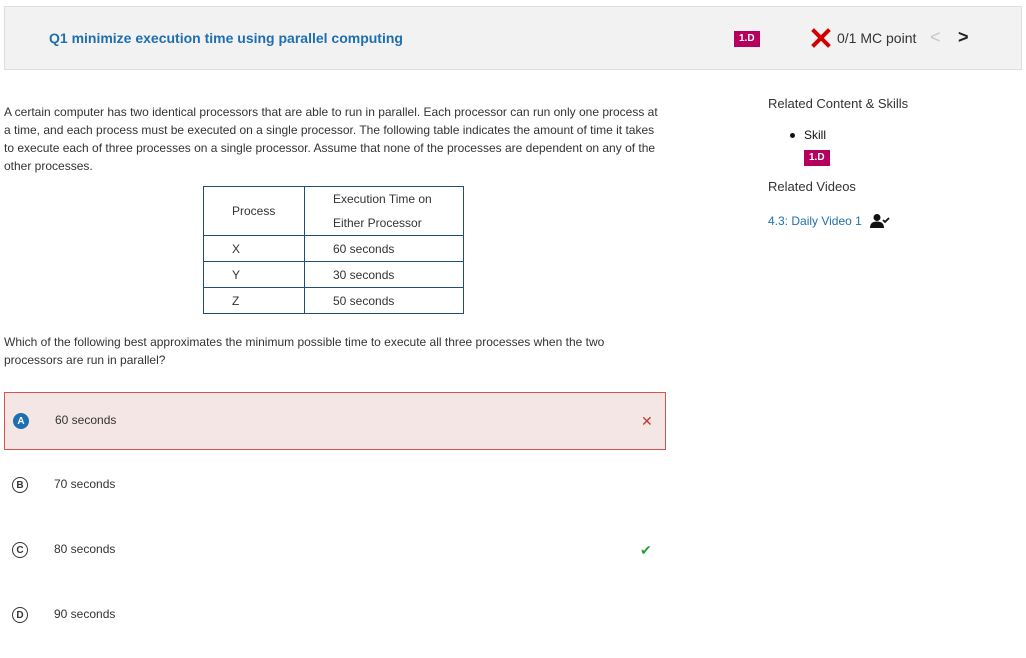  I want to click on table-cell: 50 seconds, so click(384, 300).